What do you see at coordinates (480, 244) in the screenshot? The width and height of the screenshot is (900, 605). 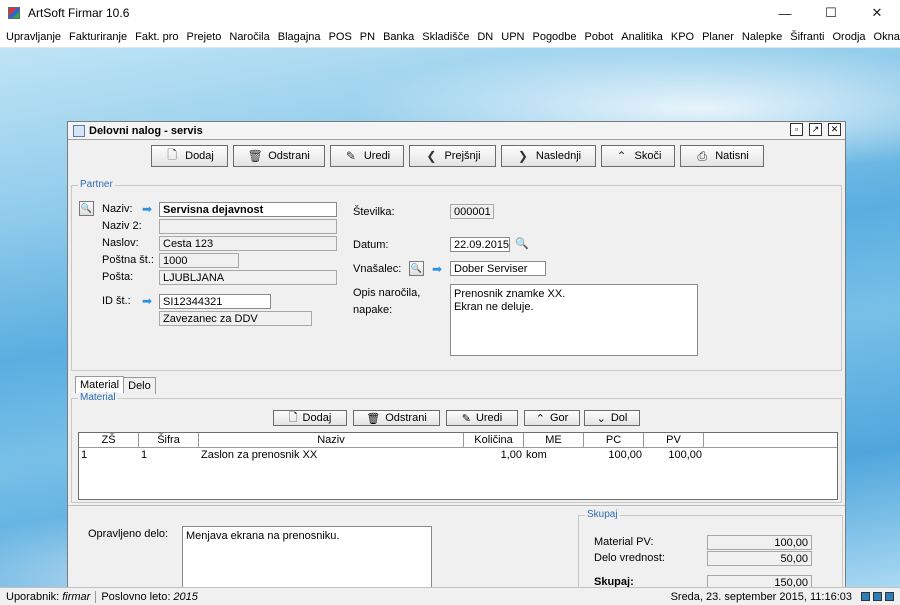 I see `order-date-field: 22.09.2015` at bounding box center [480, 244].